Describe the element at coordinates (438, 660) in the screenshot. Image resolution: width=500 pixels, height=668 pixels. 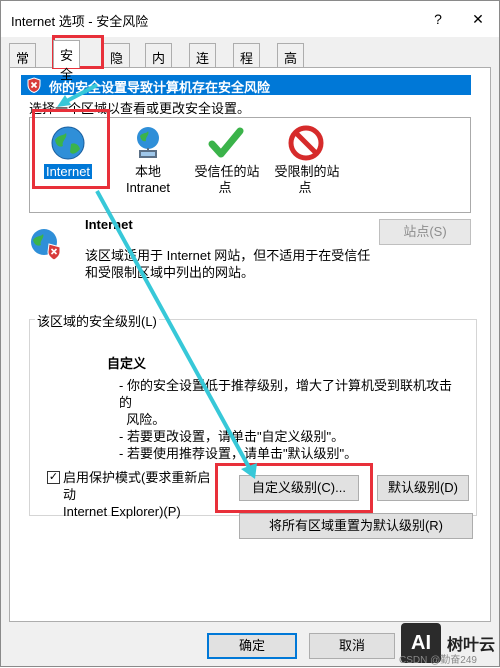
I see `watermark-sub: CSDN @勤奋249` at that location.